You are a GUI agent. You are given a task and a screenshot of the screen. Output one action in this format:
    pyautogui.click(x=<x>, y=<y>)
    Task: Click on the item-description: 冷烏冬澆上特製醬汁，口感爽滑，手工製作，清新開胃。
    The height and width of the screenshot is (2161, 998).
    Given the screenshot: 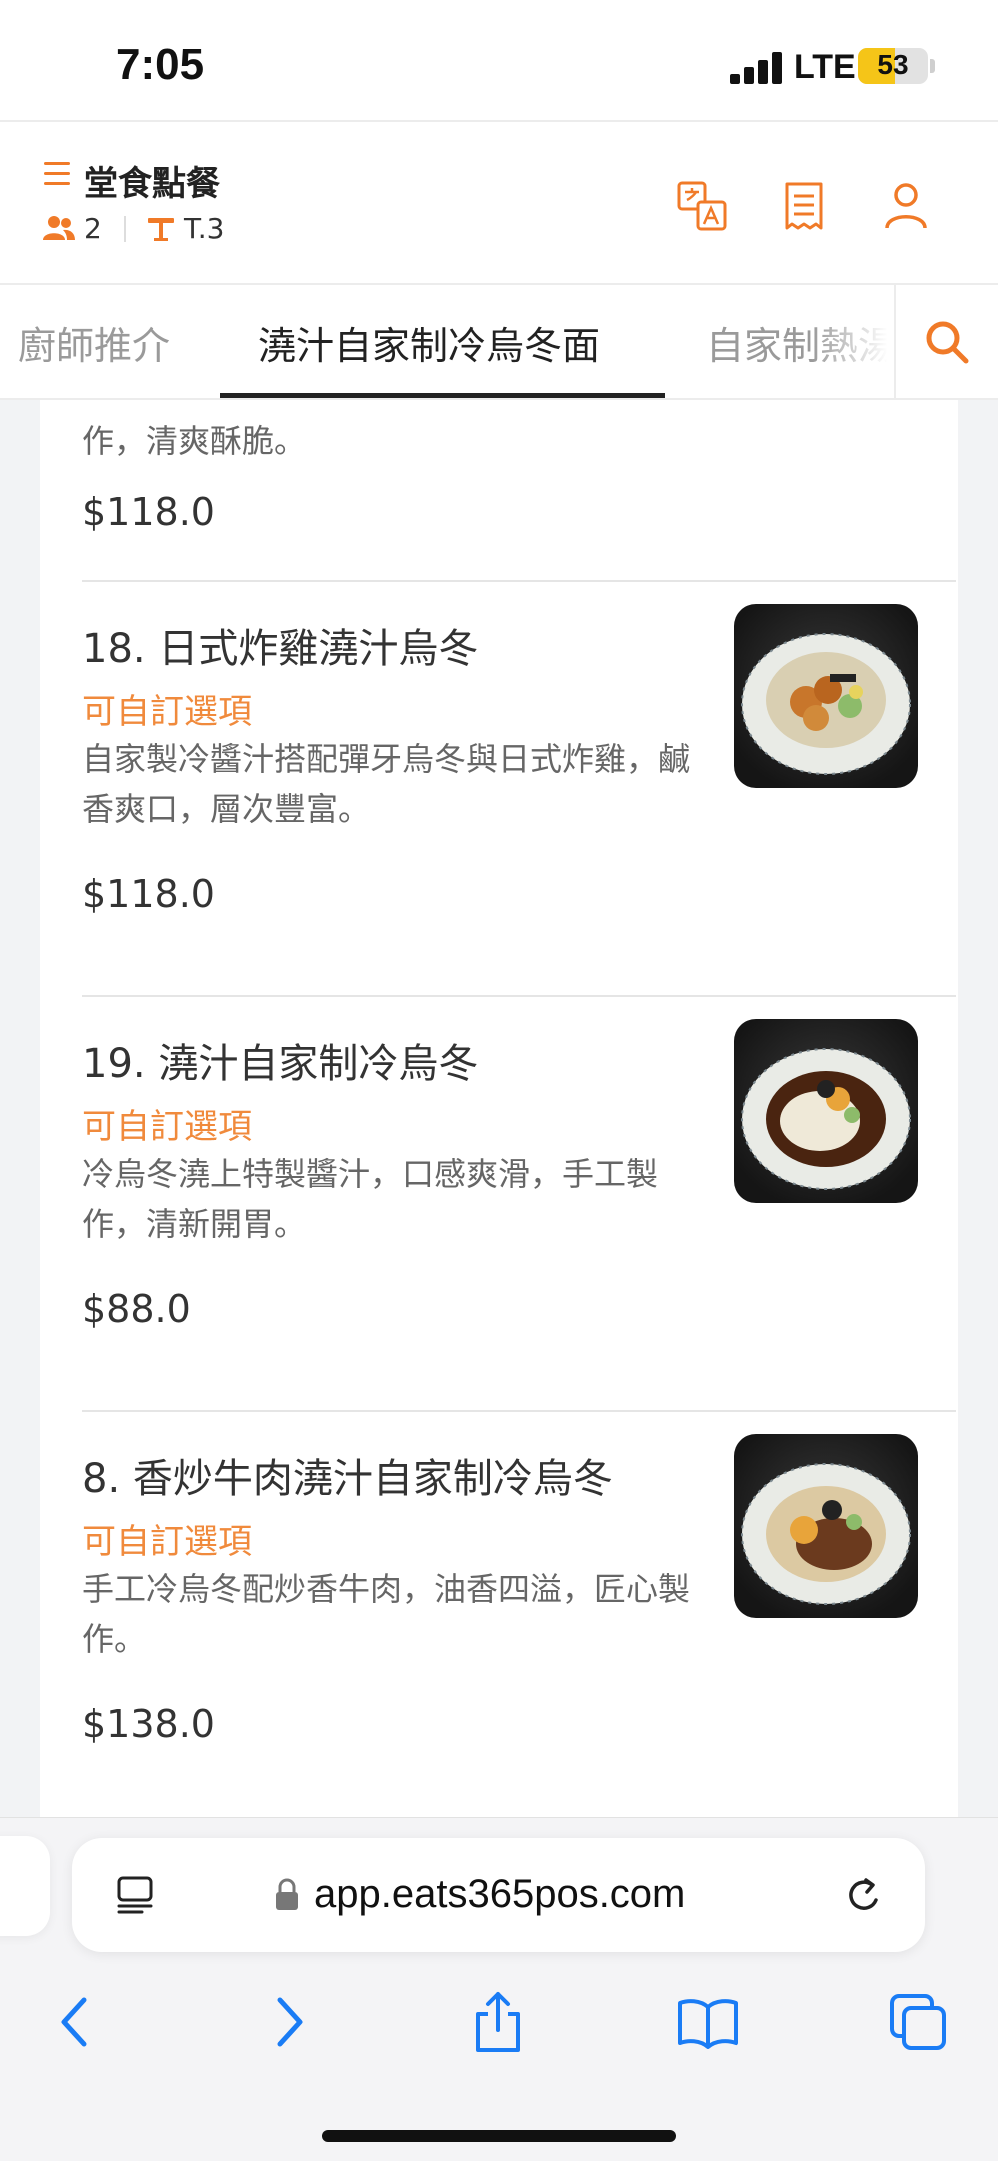 What is the action you would take?
    pyautogui.click(x=370, y=1199)
    